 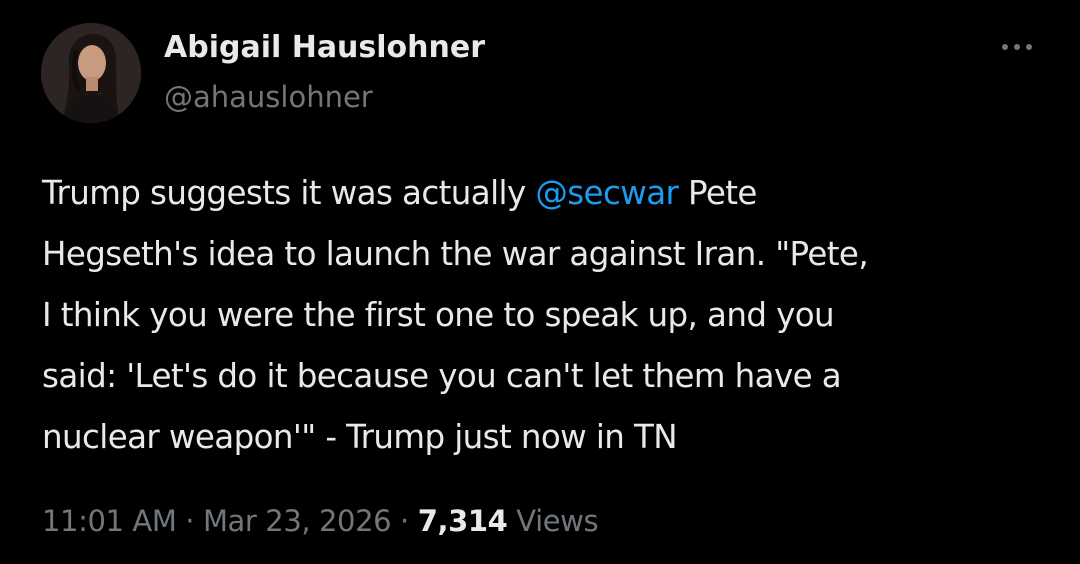 What do you see at coordinates (268, 97) in the screenshot?
I see `author-handle: @ahauslohner` at bounding box center [268, 97].